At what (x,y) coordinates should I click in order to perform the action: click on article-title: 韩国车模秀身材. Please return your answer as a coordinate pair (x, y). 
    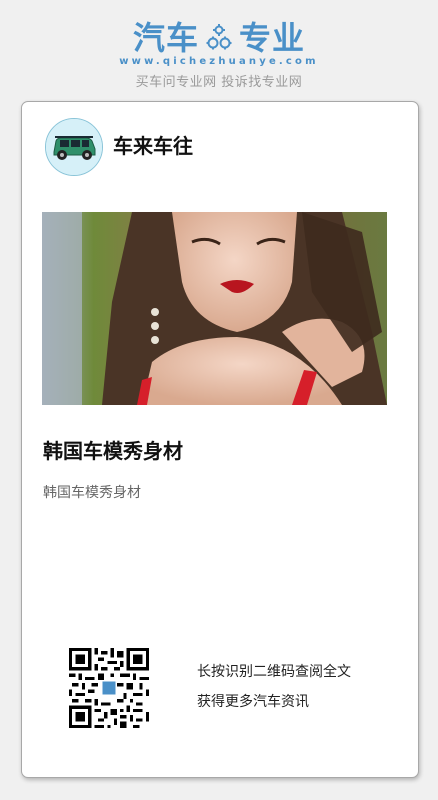
    Looking at the image, I should click on (113, 451).